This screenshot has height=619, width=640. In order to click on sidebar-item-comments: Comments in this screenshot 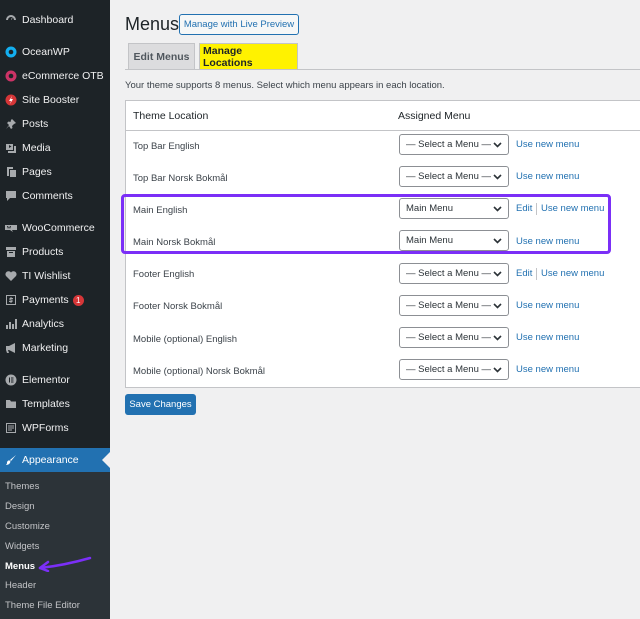, I will do `click(55, 196)`.